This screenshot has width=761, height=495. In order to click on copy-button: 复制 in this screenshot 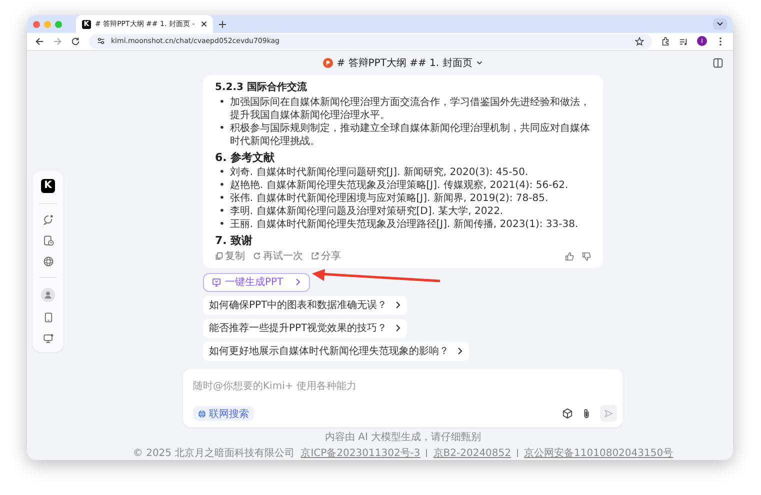, I will do `click(230, 256)`.